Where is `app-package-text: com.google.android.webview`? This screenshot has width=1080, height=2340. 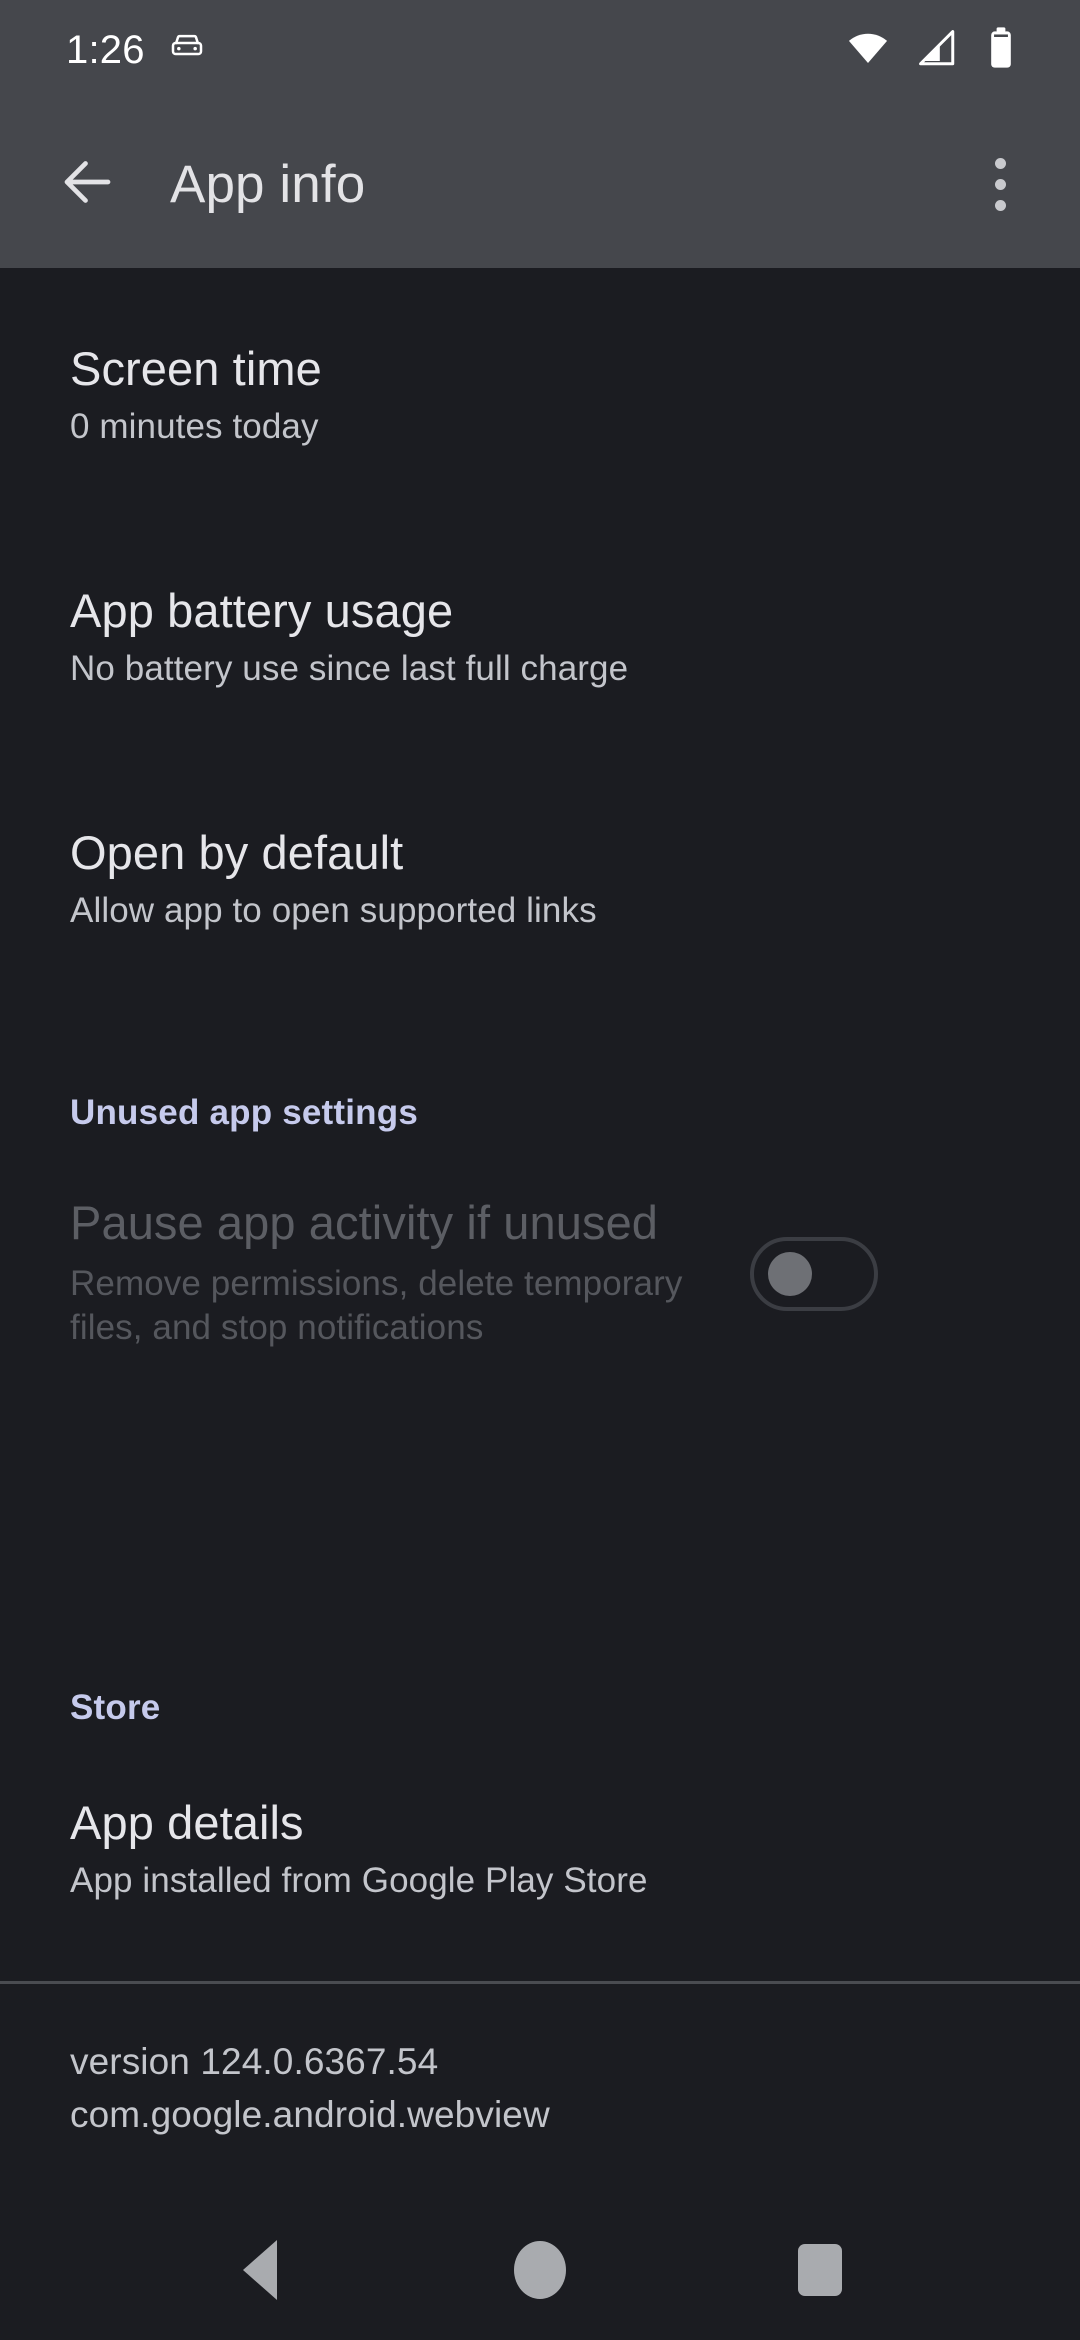 app-package-text: com.google.android.webview is located at coordinates (310, 2114).